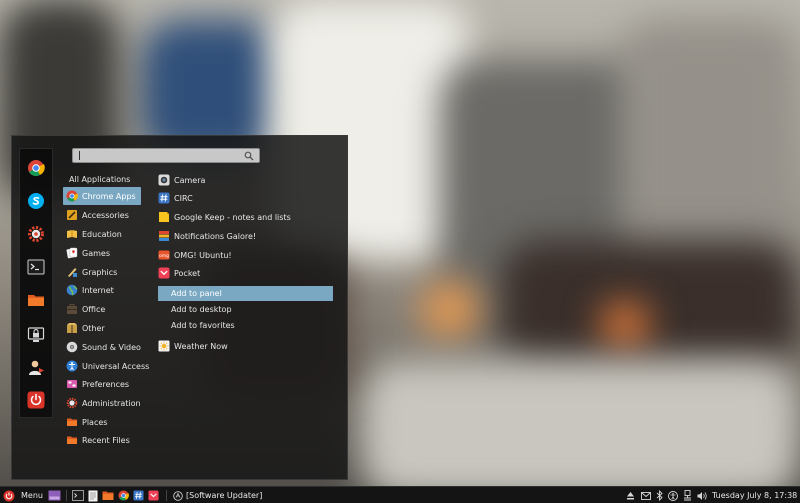 This screenshot has height=503, width=800. Describe the element at coordinates (36, 300) in the screenshot. I see `files-favorite` at that location.